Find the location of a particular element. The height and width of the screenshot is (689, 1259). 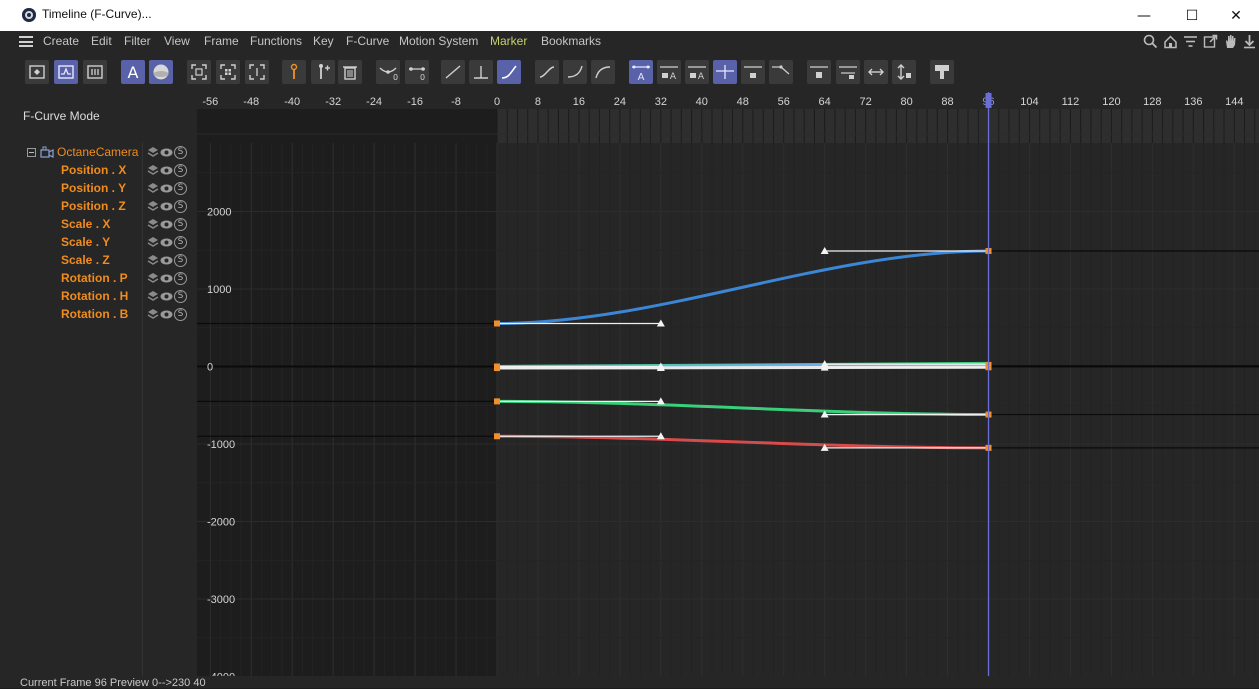

menu-marker: Marker is located at coordinates (508, 41).